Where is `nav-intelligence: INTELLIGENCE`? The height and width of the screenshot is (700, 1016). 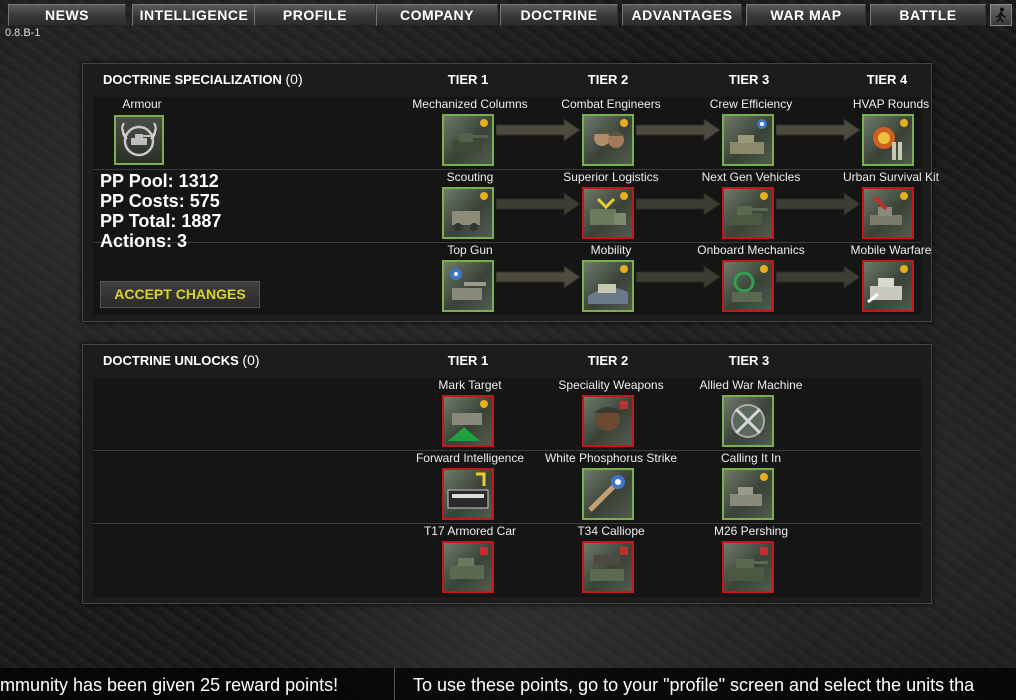
nav-intelligence: INTELLIGENCE is located at coordinates (194, 15).